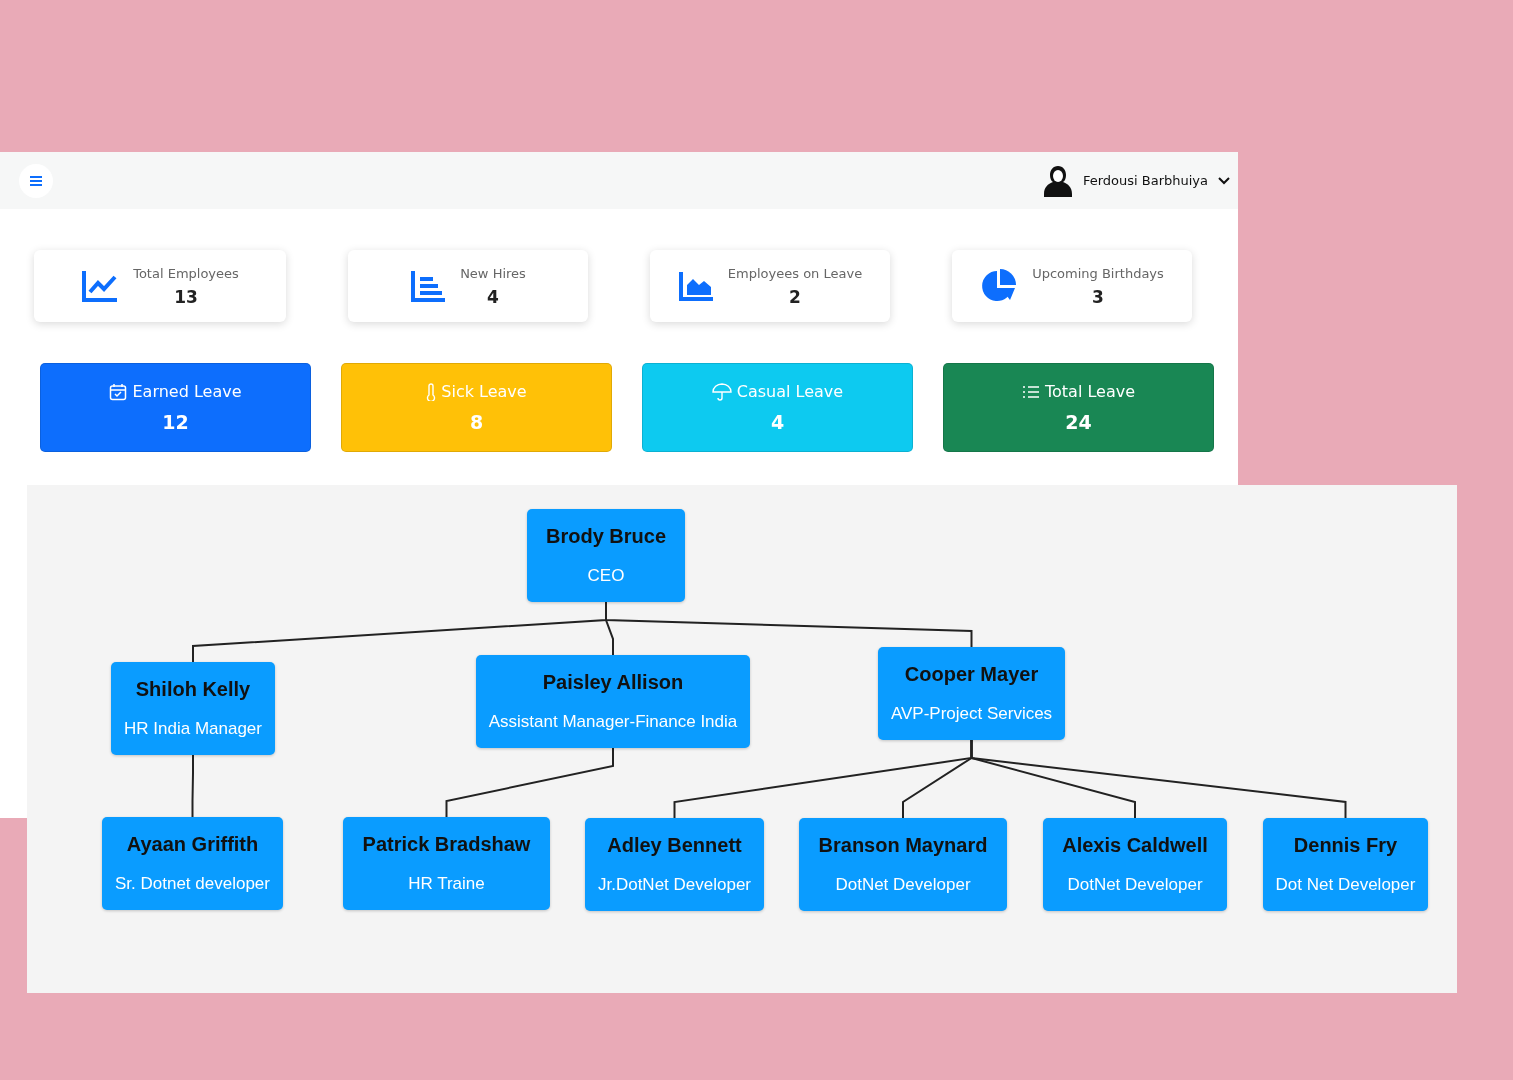 This screenshot has width=1513, height=1080. I want to click on bar-list-icon, so click(428, 286).